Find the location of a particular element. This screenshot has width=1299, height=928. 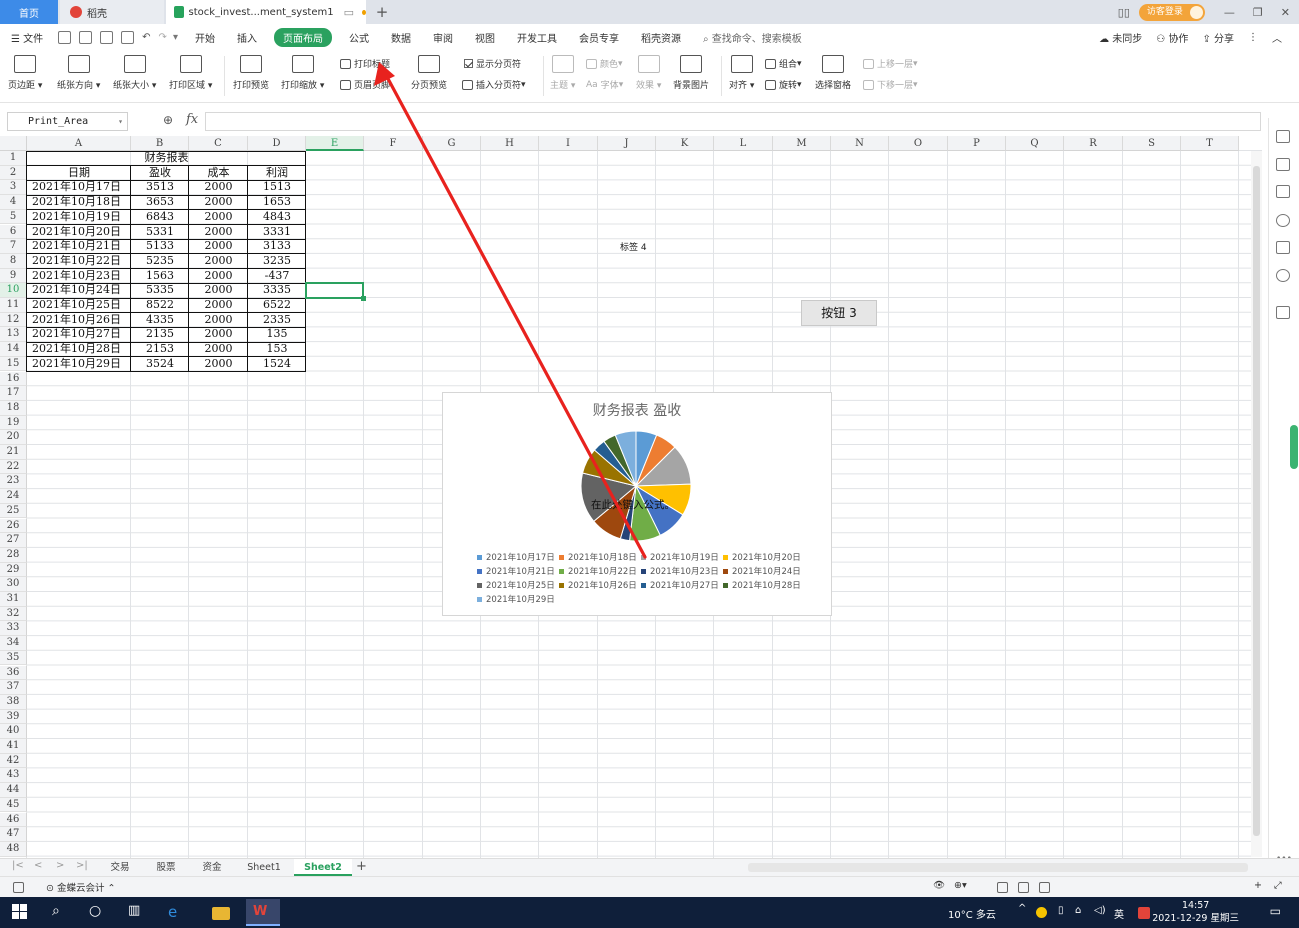

data-cell: 4843 is located at coordinates (277, 217).